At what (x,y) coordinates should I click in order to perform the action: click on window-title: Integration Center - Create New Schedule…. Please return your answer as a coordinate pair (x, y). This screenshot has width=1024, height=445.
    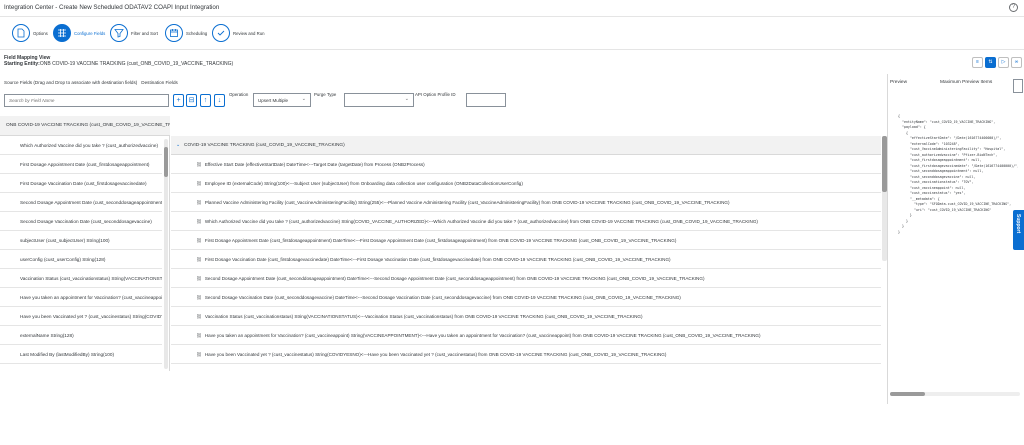
    Looking at the image, I should click on (112, 7).